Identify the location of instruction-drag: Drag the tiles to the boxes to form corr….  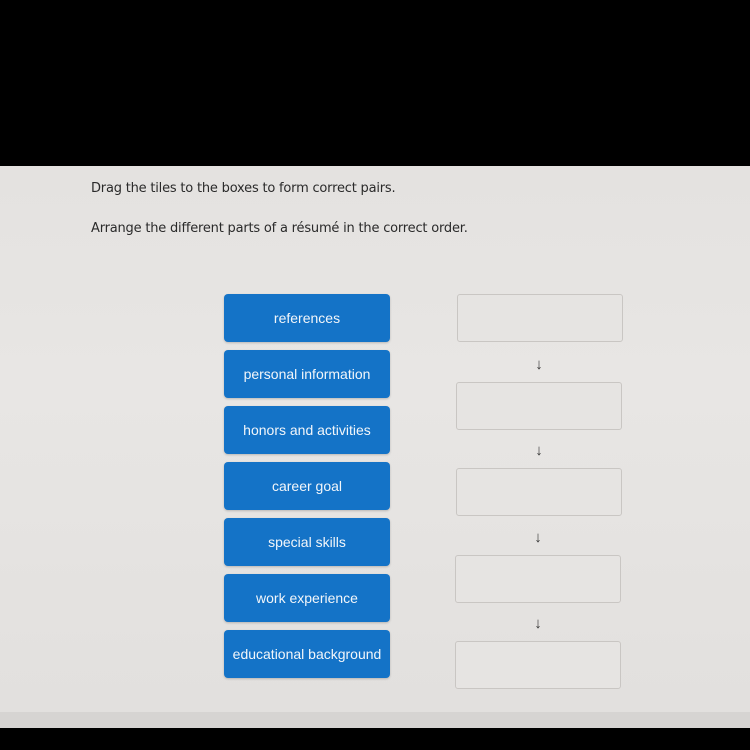
(243, 188).